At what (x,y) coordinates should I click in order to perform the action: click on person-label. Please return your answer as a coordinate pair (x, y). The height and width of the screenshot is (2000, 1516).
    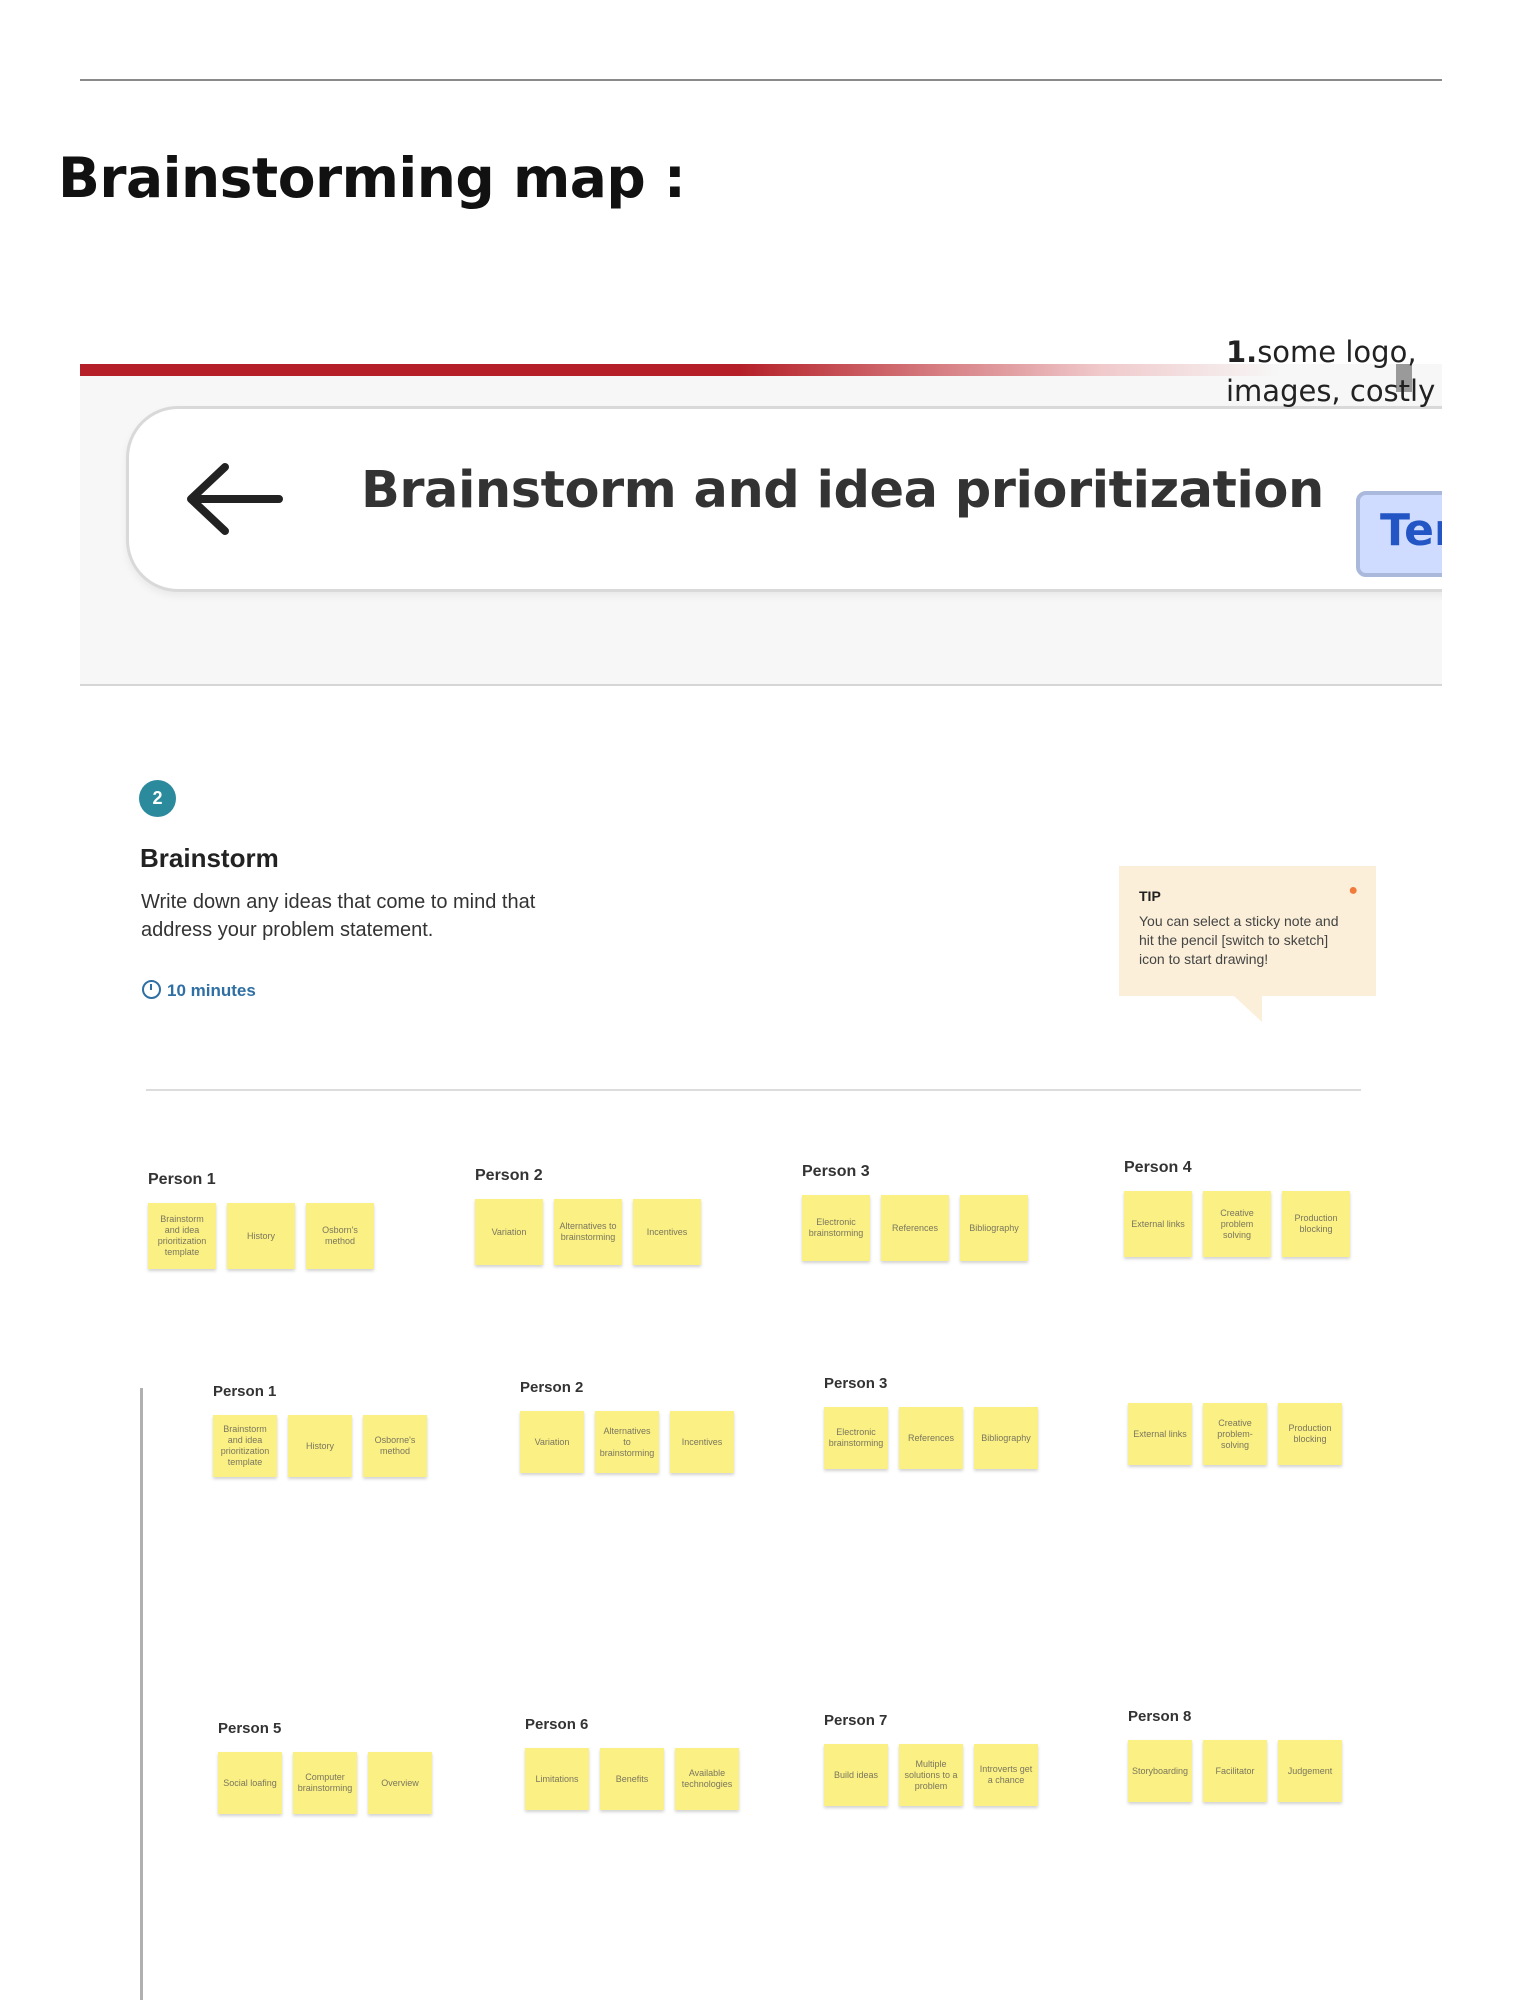
    Looking at the image, I should click on (1235, 1381).